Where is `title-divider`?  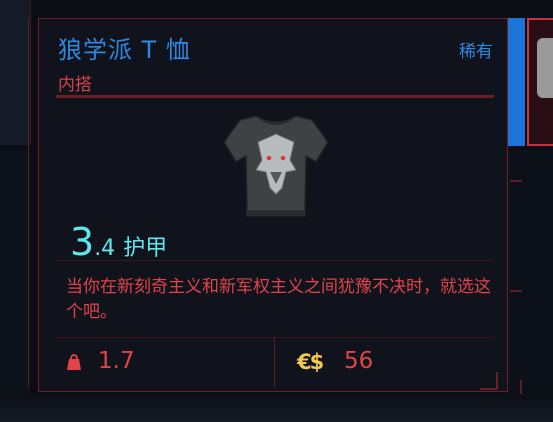 title-divider is located at coordinates (275, 96).